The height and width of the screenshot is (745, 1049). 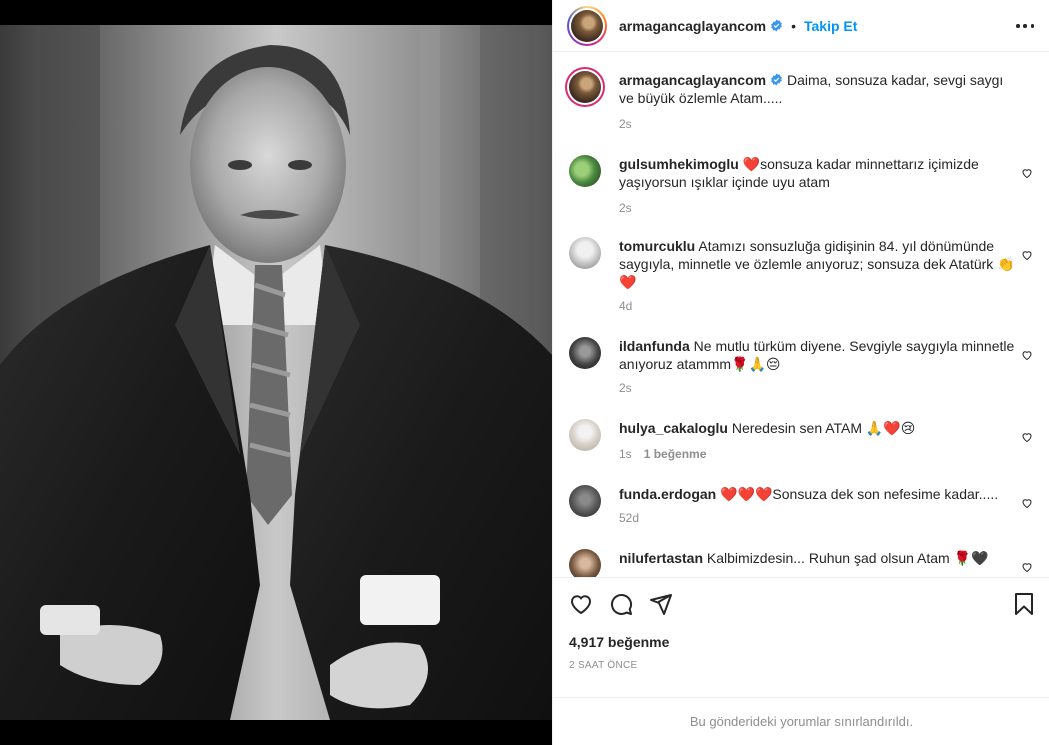 What do you see at coordinates (661, 604) in the screenshot?
I see `share-icon` at bounding box center [661, 604].